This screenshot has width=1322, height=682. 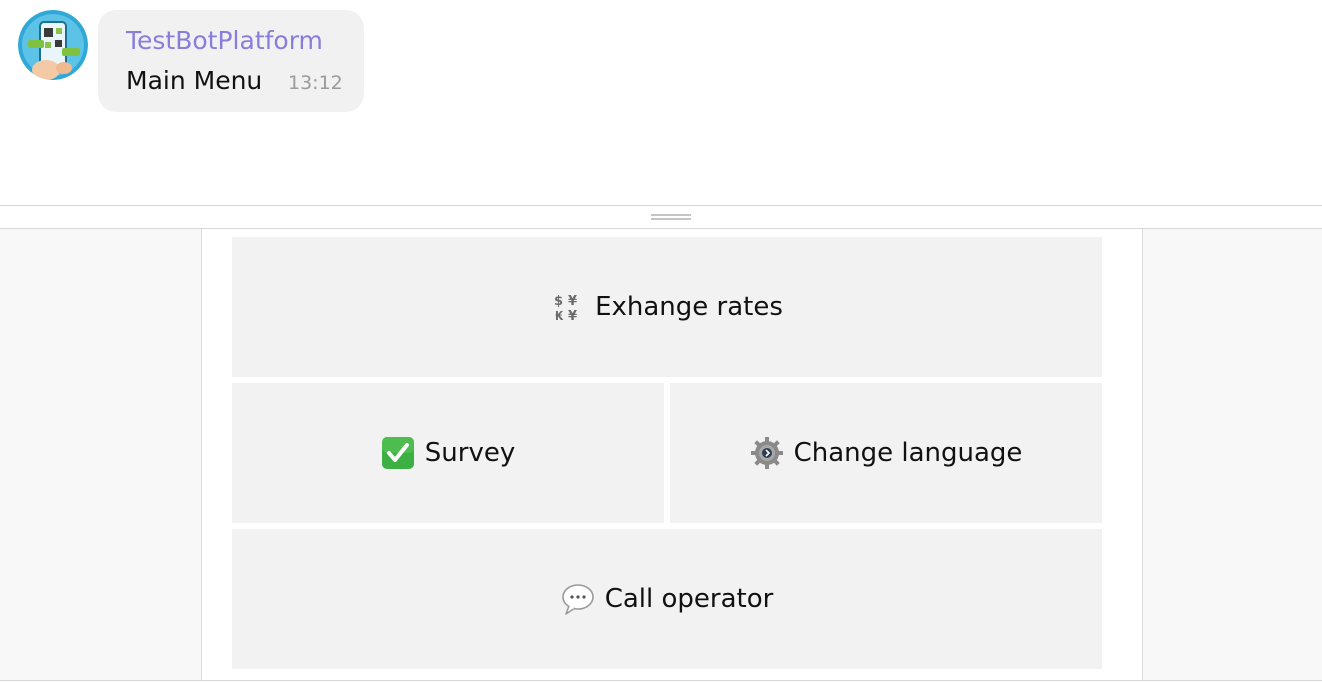 I want to click on message-text: Main Menu, so click(x=194, y=80).